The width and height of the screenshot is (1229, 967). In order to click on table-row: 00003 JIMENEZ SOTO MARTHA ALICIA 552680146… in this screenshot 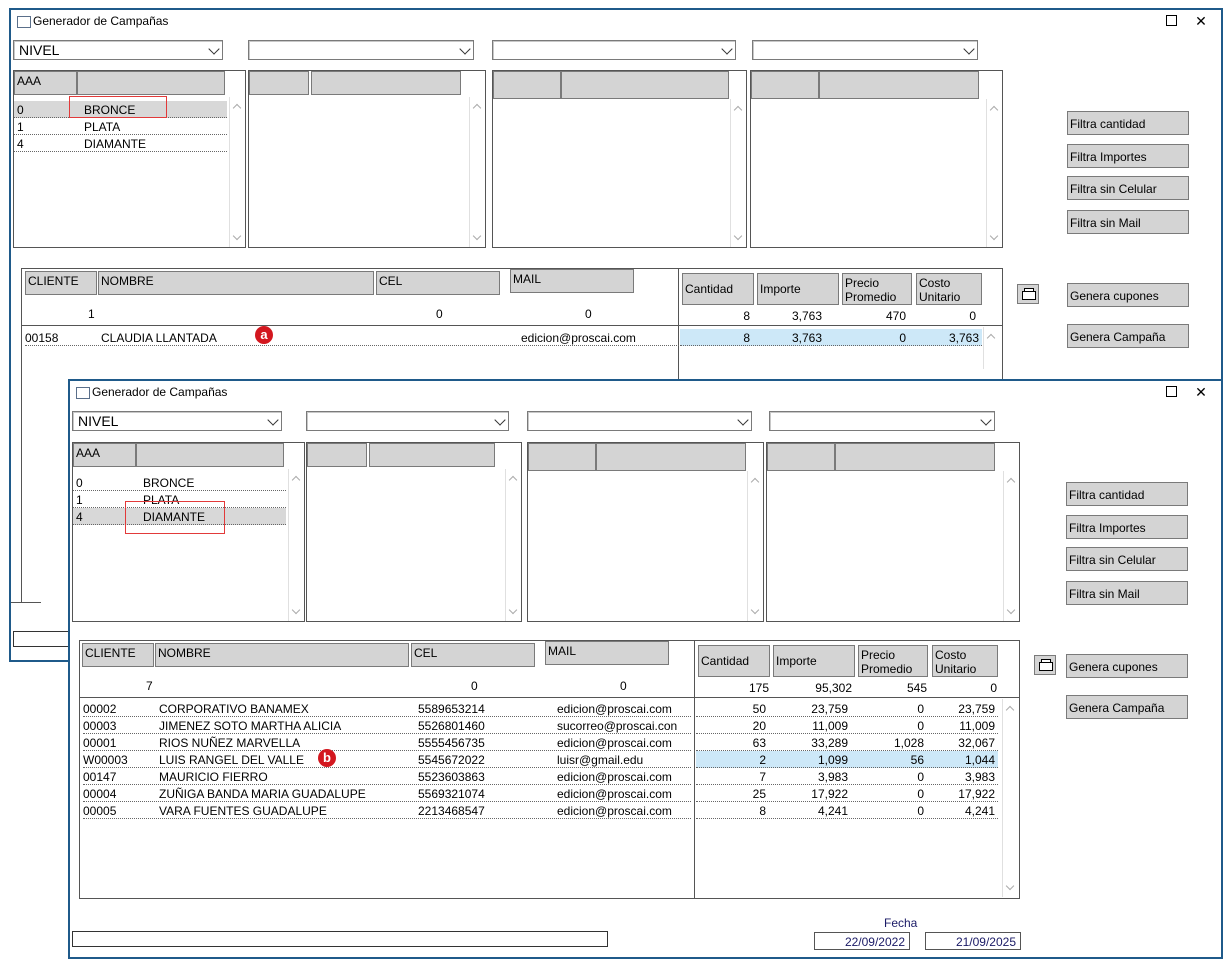, I will do `click(387, 725)`.